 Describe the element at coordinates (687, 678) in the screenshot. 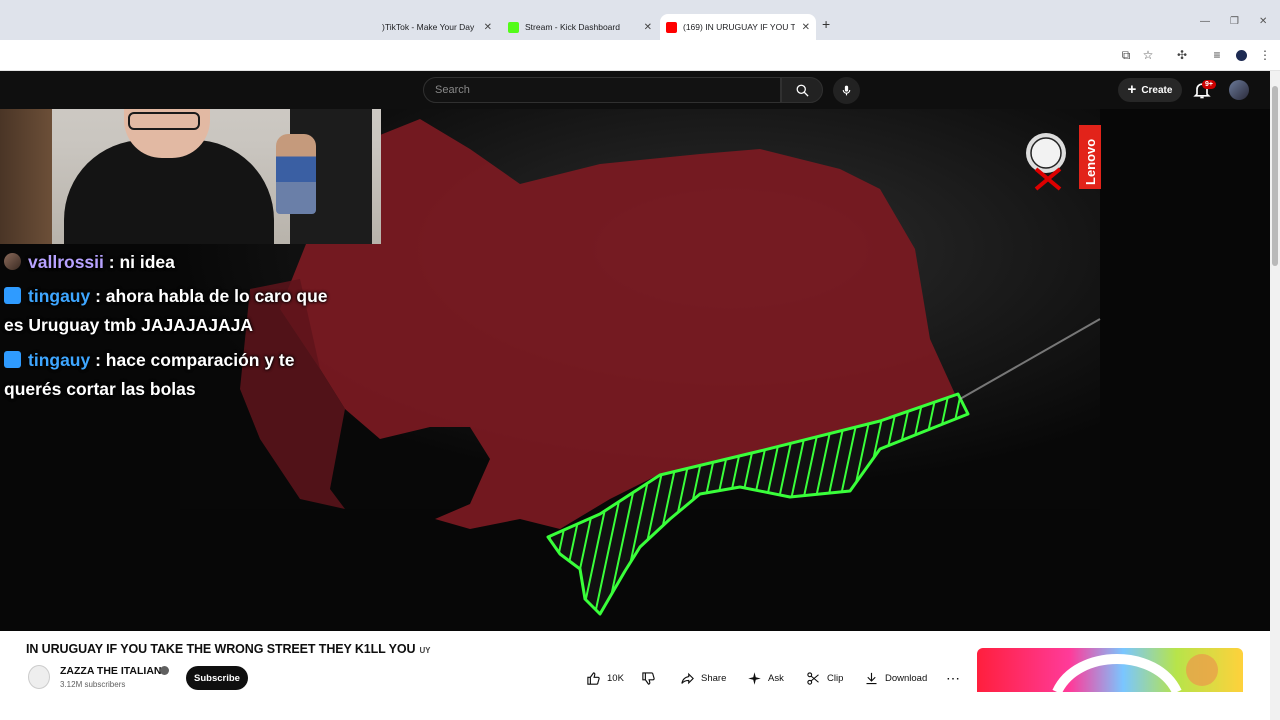

I see `share-icon` at that location.